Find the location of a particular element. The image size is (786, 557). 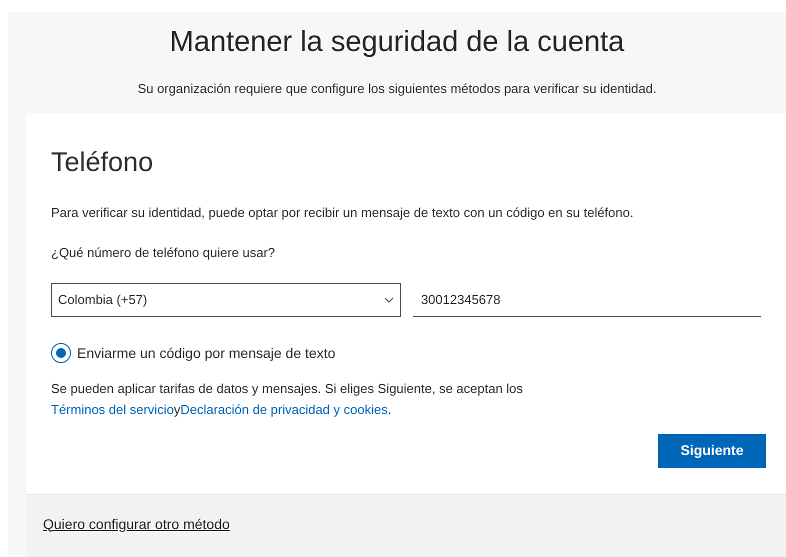

other-method-link: Quiero configurar otro método is located at coordinates (136, 524).